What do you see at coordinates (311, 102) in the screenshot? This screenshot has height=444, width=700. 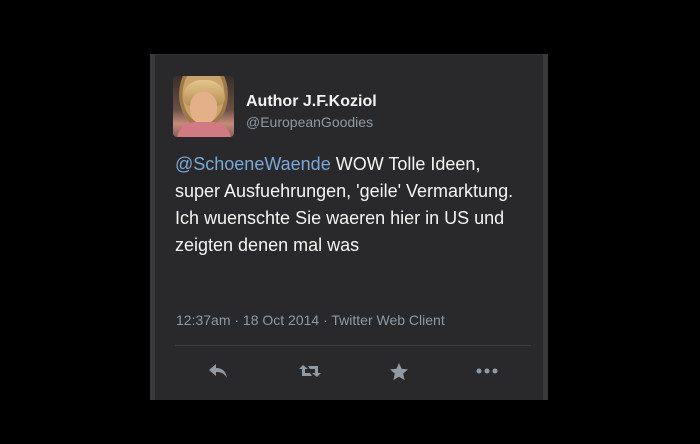 I see `author-name: Author J.F.Koziol` at bounding box center [311, 102].